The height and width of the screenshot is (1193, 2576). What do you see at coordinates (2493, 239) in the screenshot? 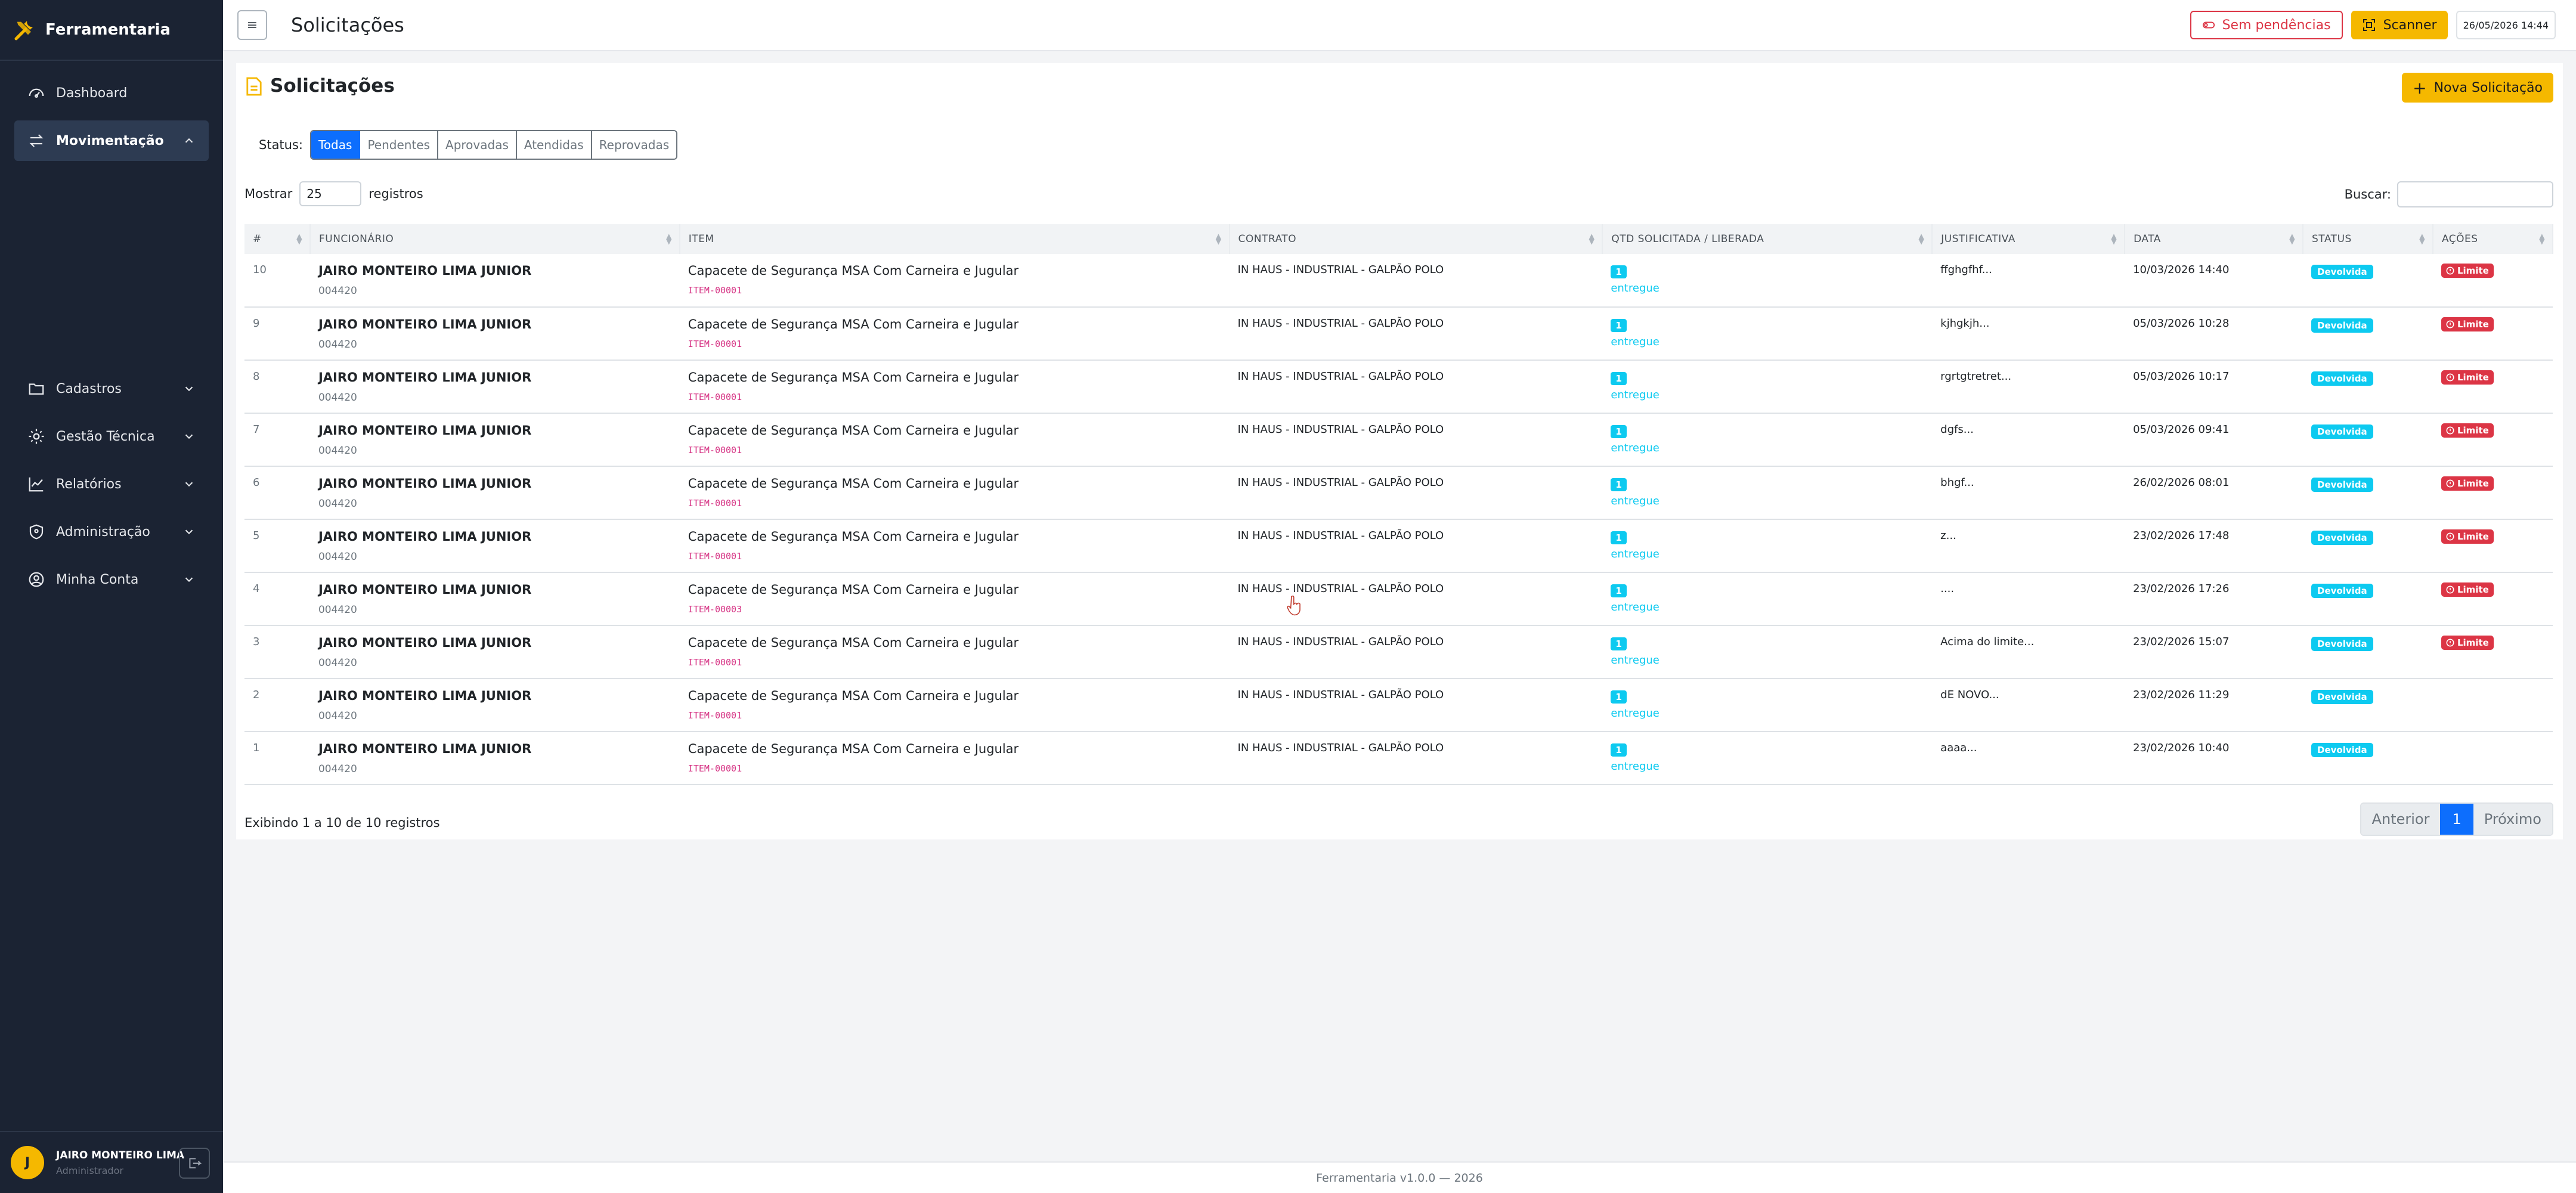
I see `col-acoes: AÇÕES ▲ ▼` at bounding box center [2493, 239].